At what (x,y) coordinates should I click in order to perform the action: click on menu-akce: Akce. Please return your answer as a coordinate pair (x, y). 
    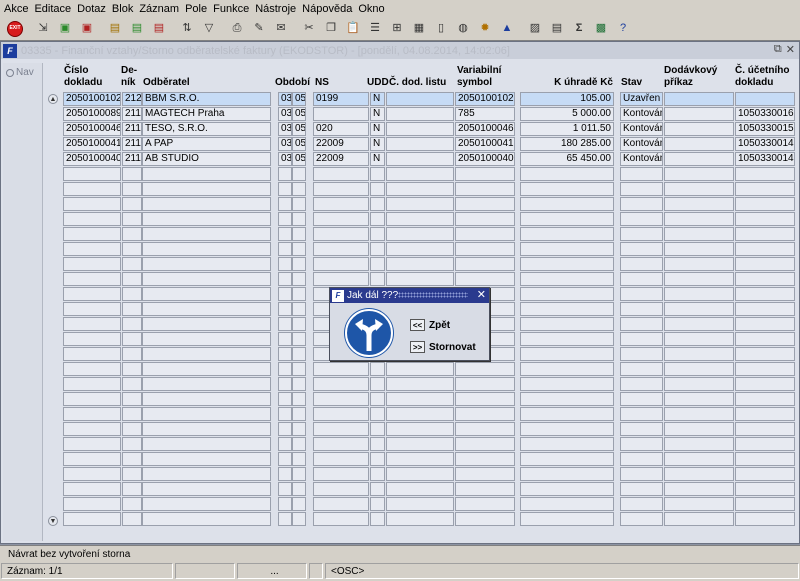
    Looking at the image, I should click on (19, 9).